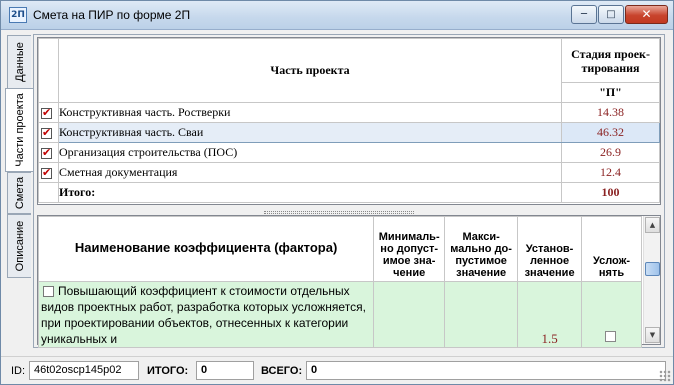 Image resolution: width=674 pixels, height=385 pixels. Describe the element at coordinates (610, 112) in the screenshot. I see `row-value: 14.38` at that location.